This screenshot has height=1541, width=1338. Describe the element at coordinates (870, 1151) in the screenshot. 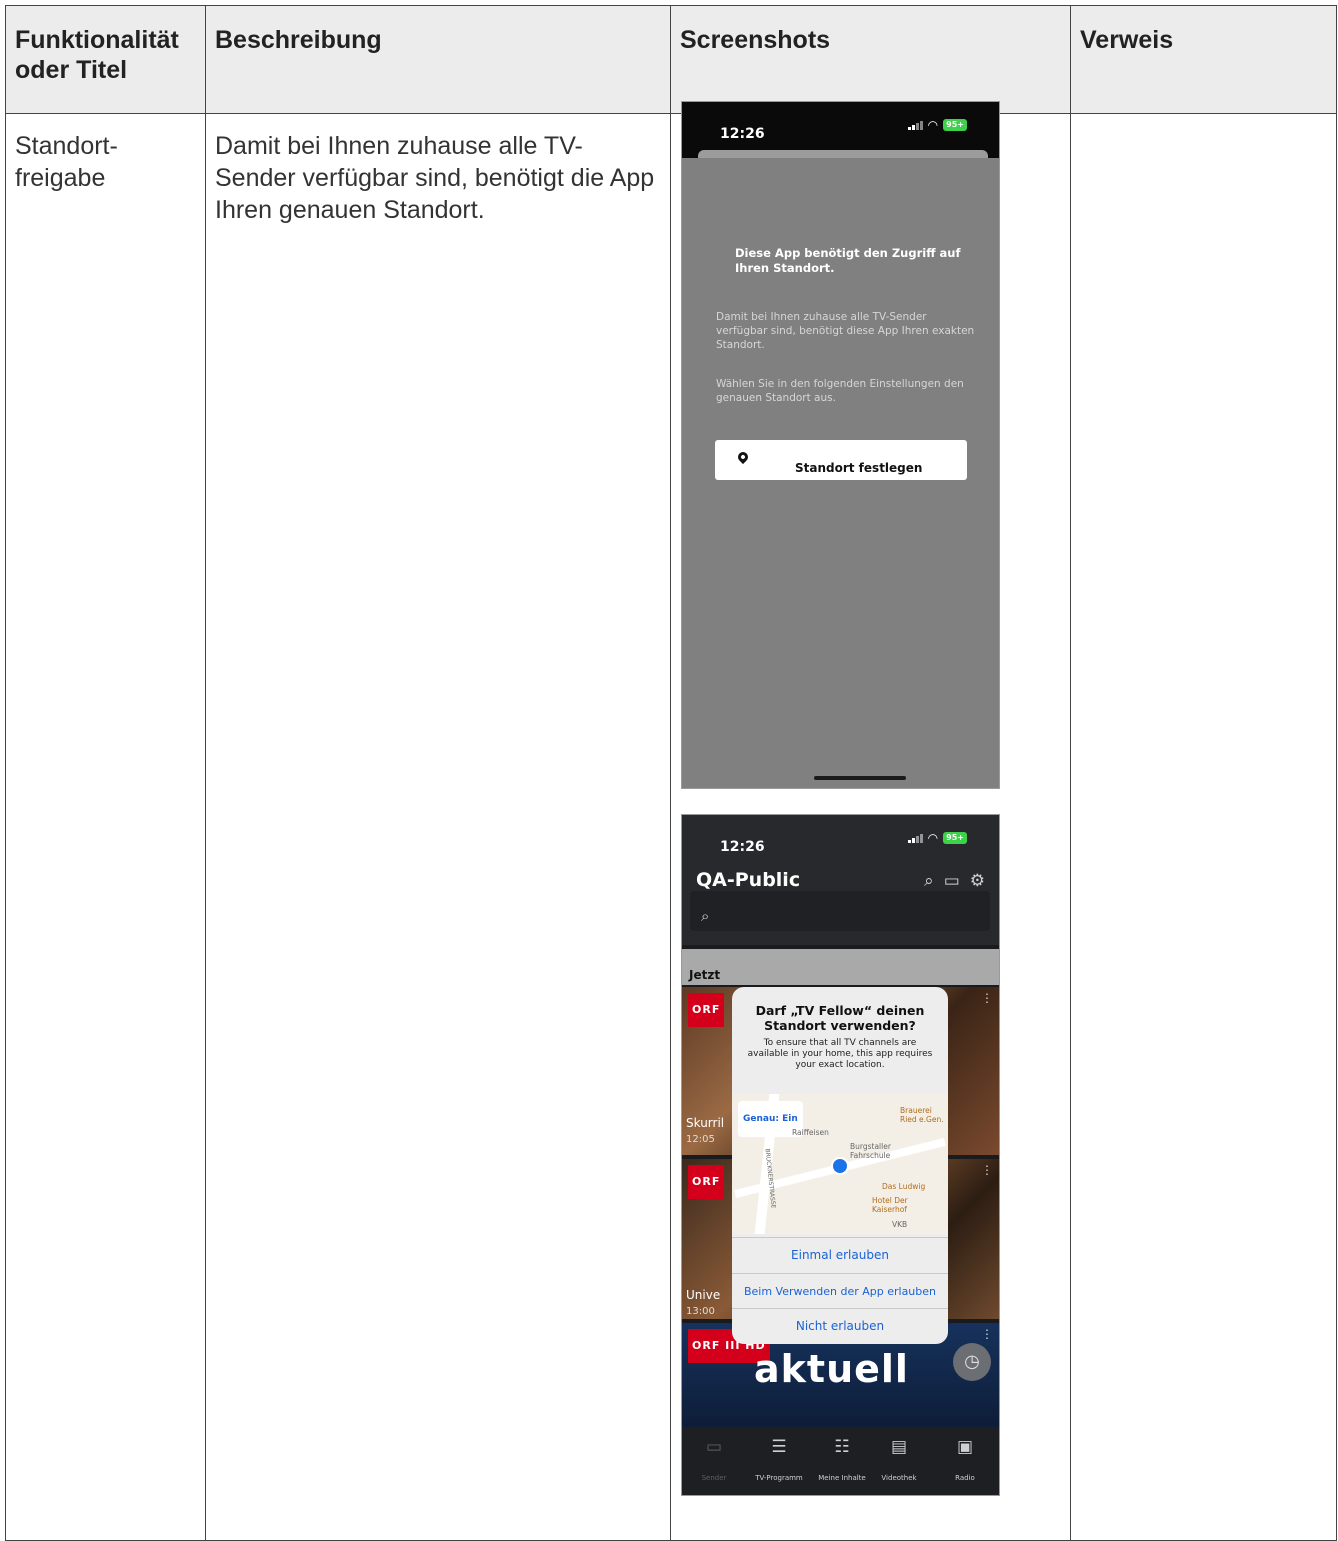

I see `map-poi: Burgstaller Fahrschule` at that location.